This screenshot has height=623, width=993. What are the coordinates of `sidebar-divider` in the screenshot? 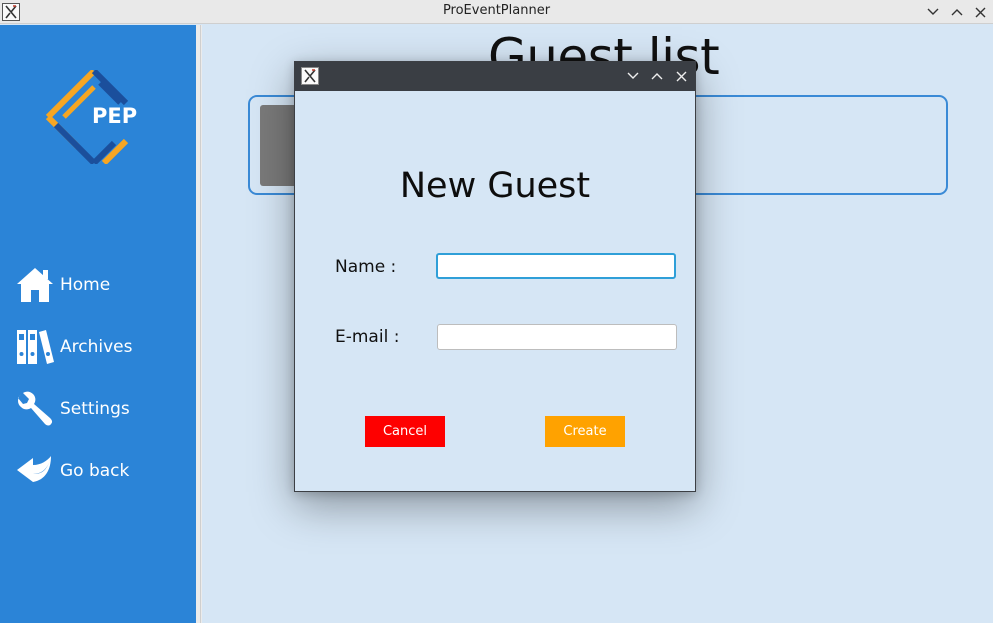 It's located at (199, 324).